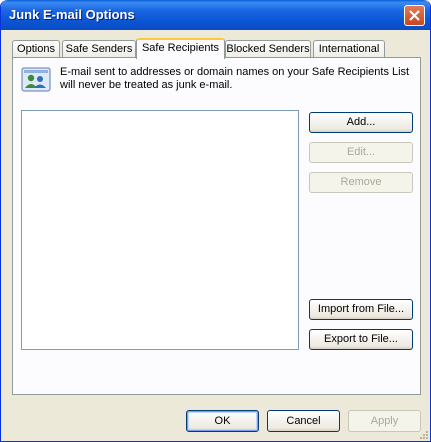  What do you see at coordinates (303, 421) in the screenshot?
I see `cancel-button: Cancel` at bounding box center [303, 421].